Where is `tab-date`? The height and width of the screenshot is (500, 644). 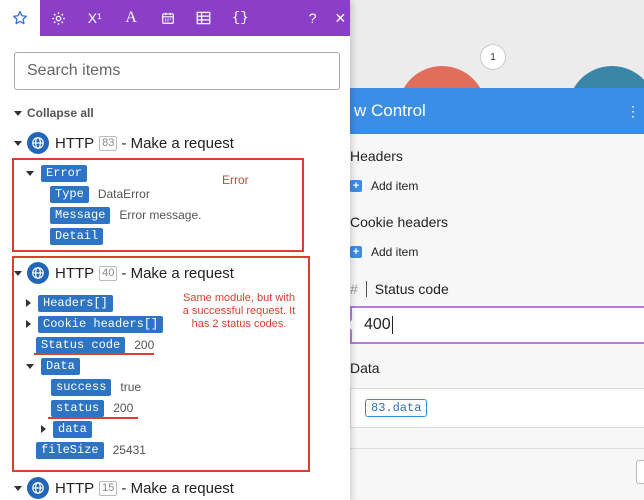
tab-date is located at coordinates (167, 18).